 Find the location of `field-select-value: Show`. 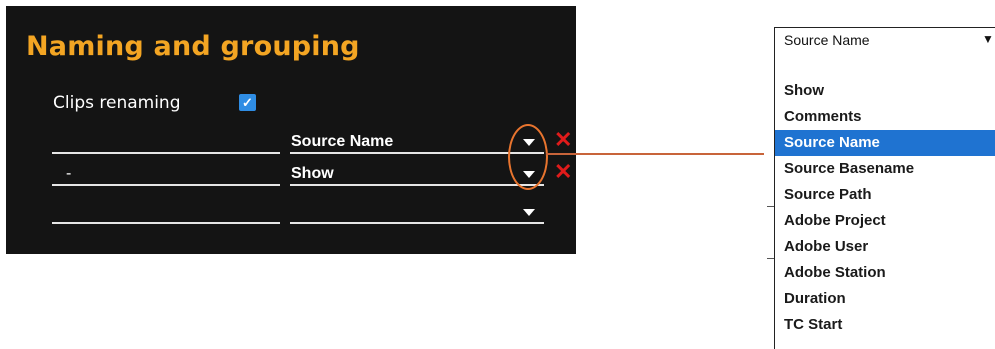

field-select-value: Show is located at coordinates (312, 173).